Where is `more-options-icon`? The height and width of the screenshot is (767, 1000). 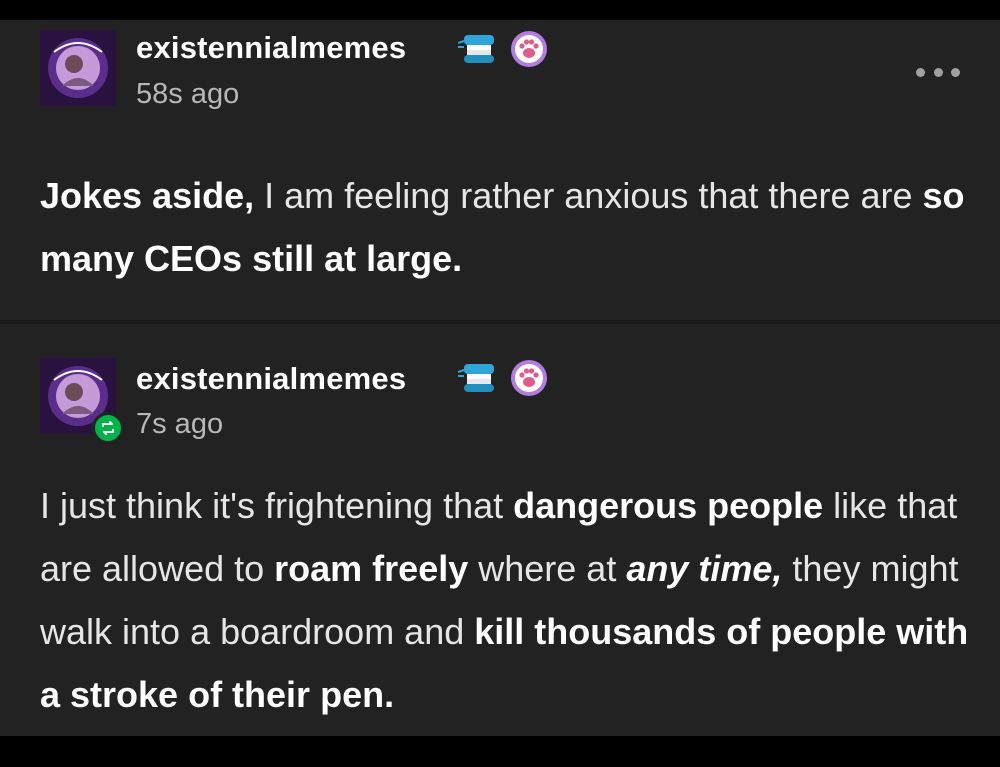
more-options-icon is located at coordinates (938, 72).